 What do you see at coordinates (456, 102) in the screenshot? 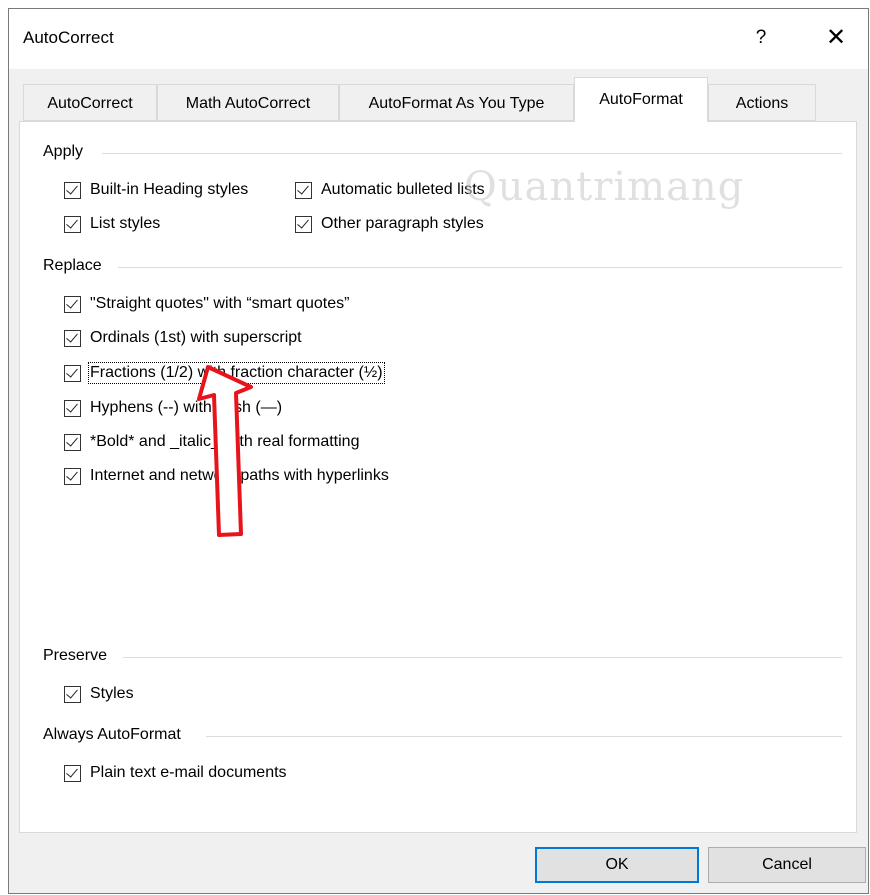
I see `tab-autoformat-as-you-type: AutoFormat As You Type` at bounding box center [456, 102].